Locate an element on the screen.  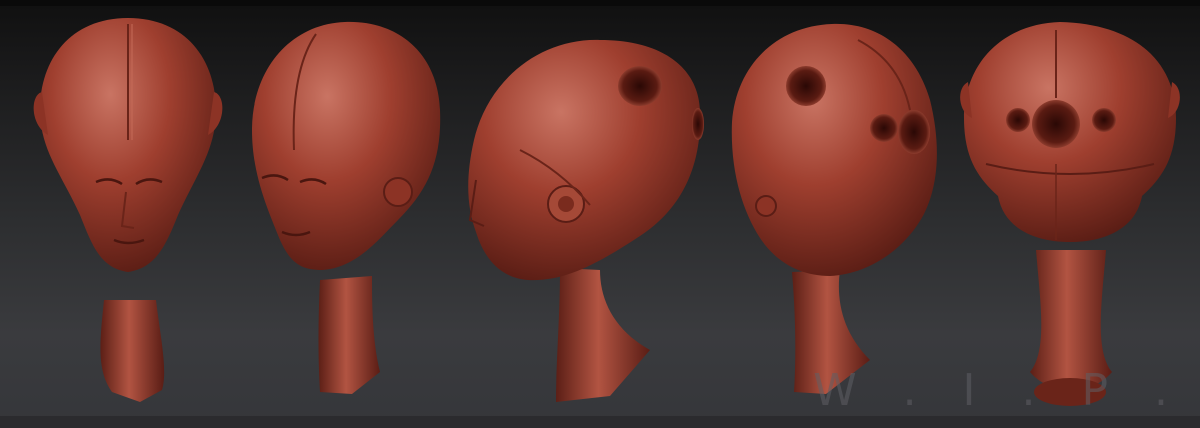
head-three-quarter-back-view is located at coordinates (834, 208).